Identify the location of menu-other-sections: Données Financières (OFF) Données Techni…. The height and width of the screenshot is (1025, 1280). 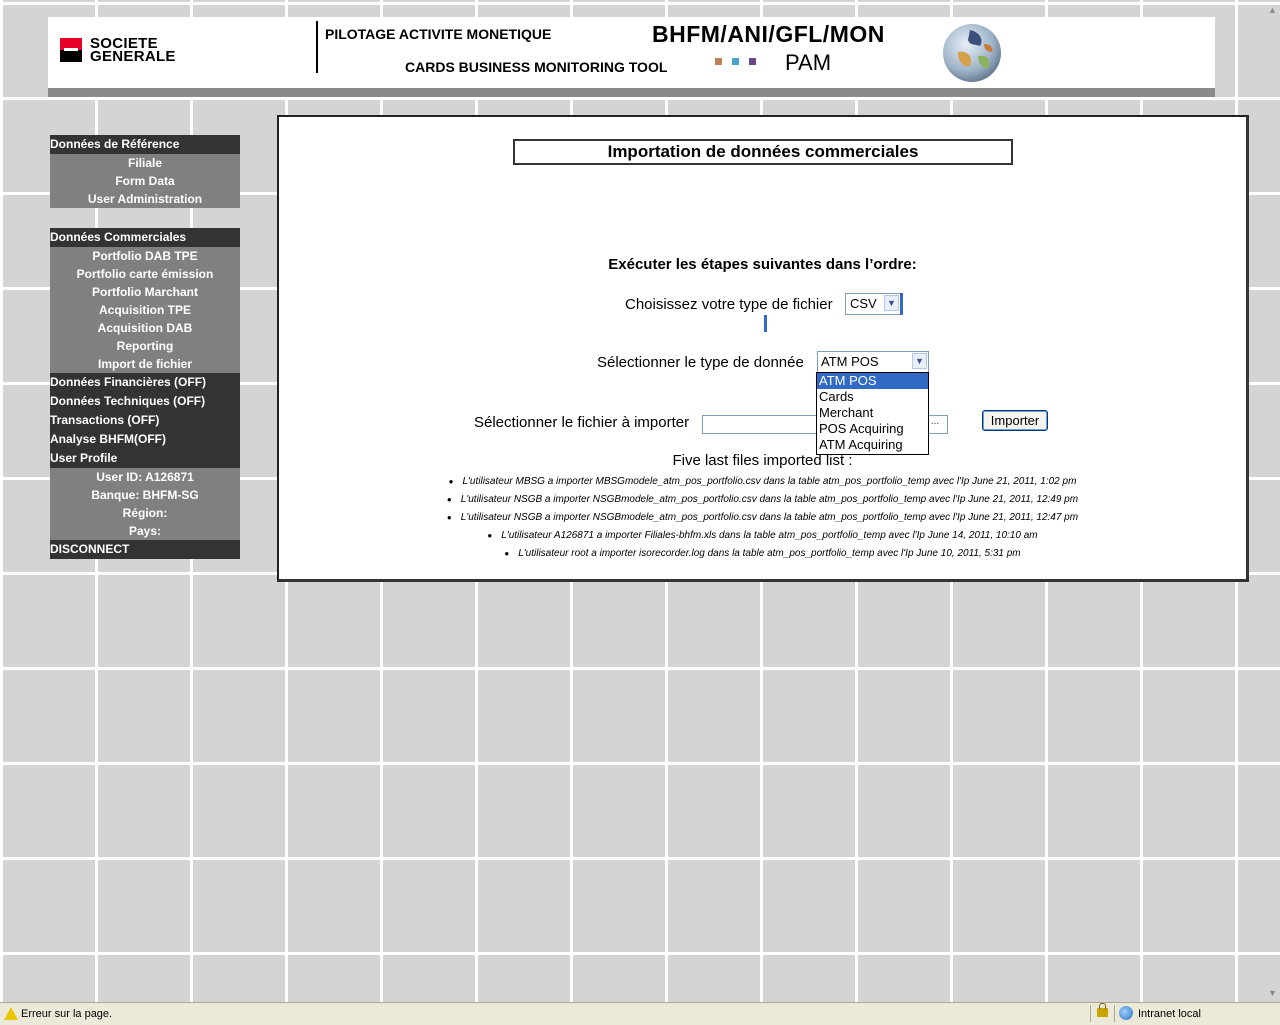
(145, 466).